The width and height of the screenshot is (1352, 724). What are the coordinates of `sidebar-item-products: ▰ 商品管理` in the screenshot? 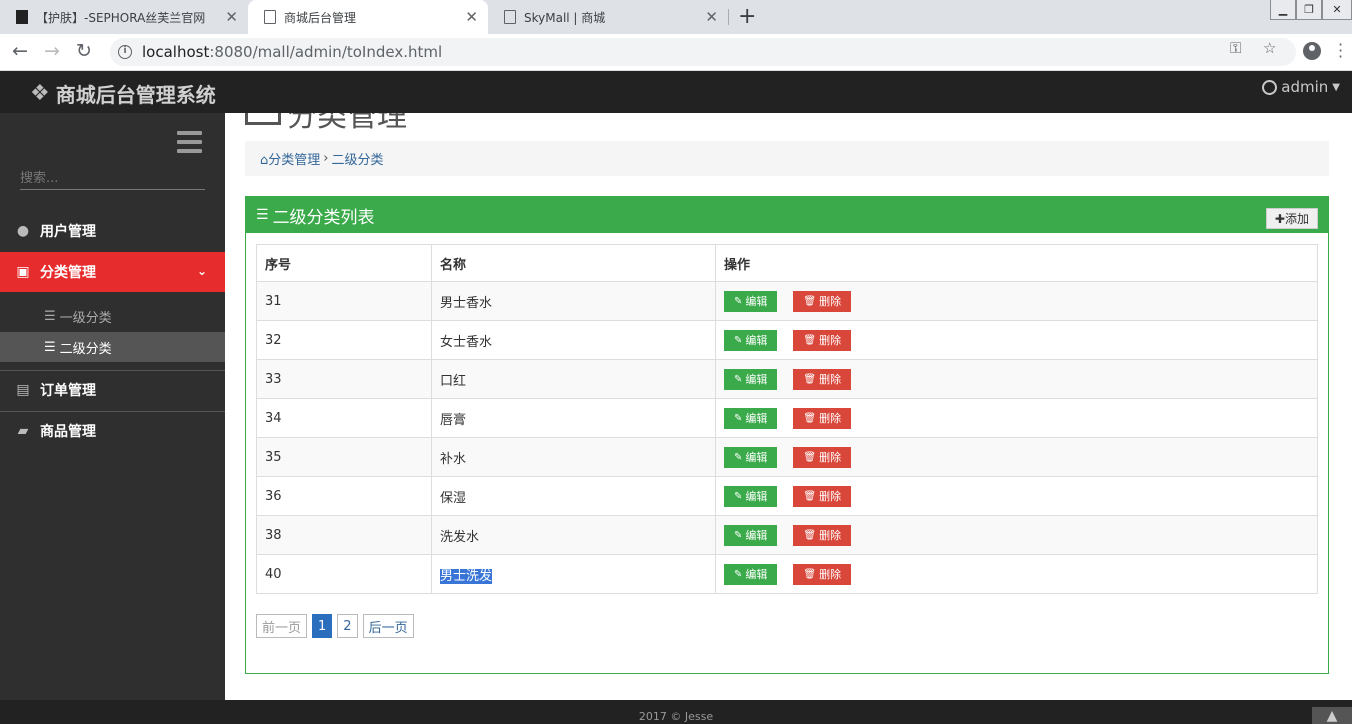 It's located at (112, 431).